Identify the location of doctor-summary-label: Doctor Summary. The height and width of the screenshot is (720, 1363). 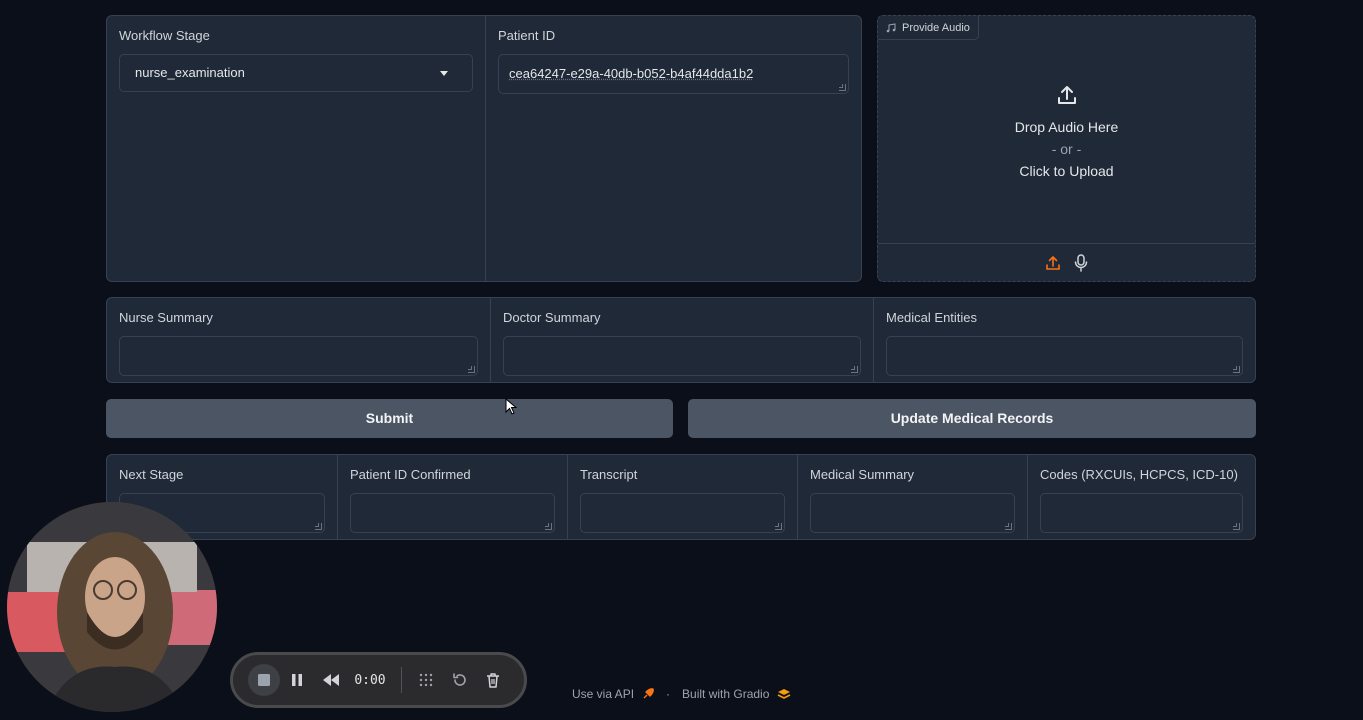
(552, 317).